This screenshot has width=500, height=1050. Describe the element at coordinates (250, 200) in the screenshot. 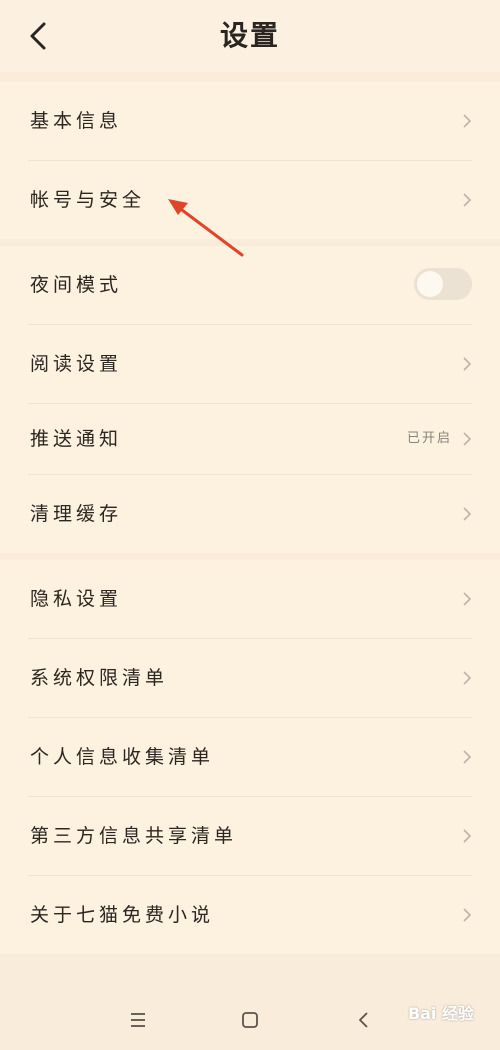

I see `settings-row-account-security: 帐号与安全` at that location.